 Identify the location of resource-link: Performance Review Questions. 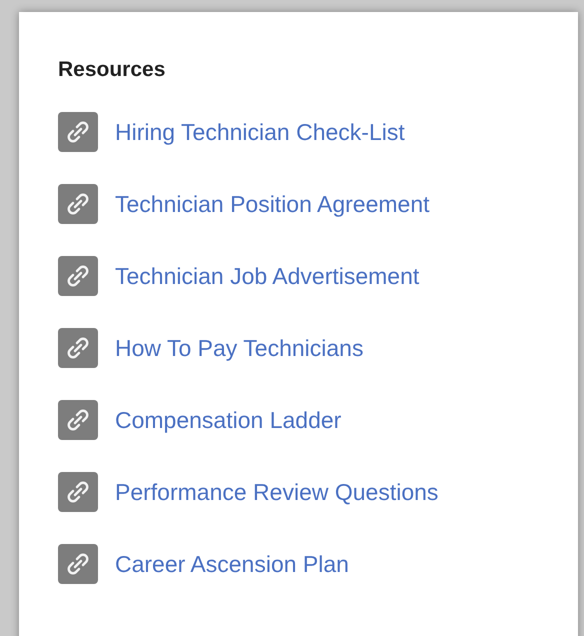
(276, 492).